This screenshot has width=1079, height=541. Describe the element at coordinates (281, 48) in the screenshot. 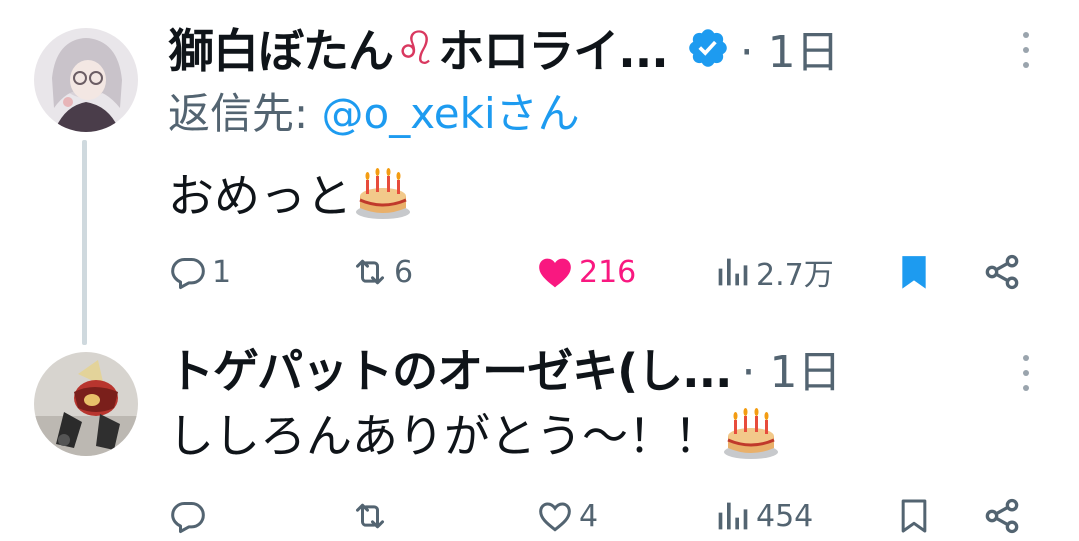

I see `author-name: 獅白ぼたん` at that location.